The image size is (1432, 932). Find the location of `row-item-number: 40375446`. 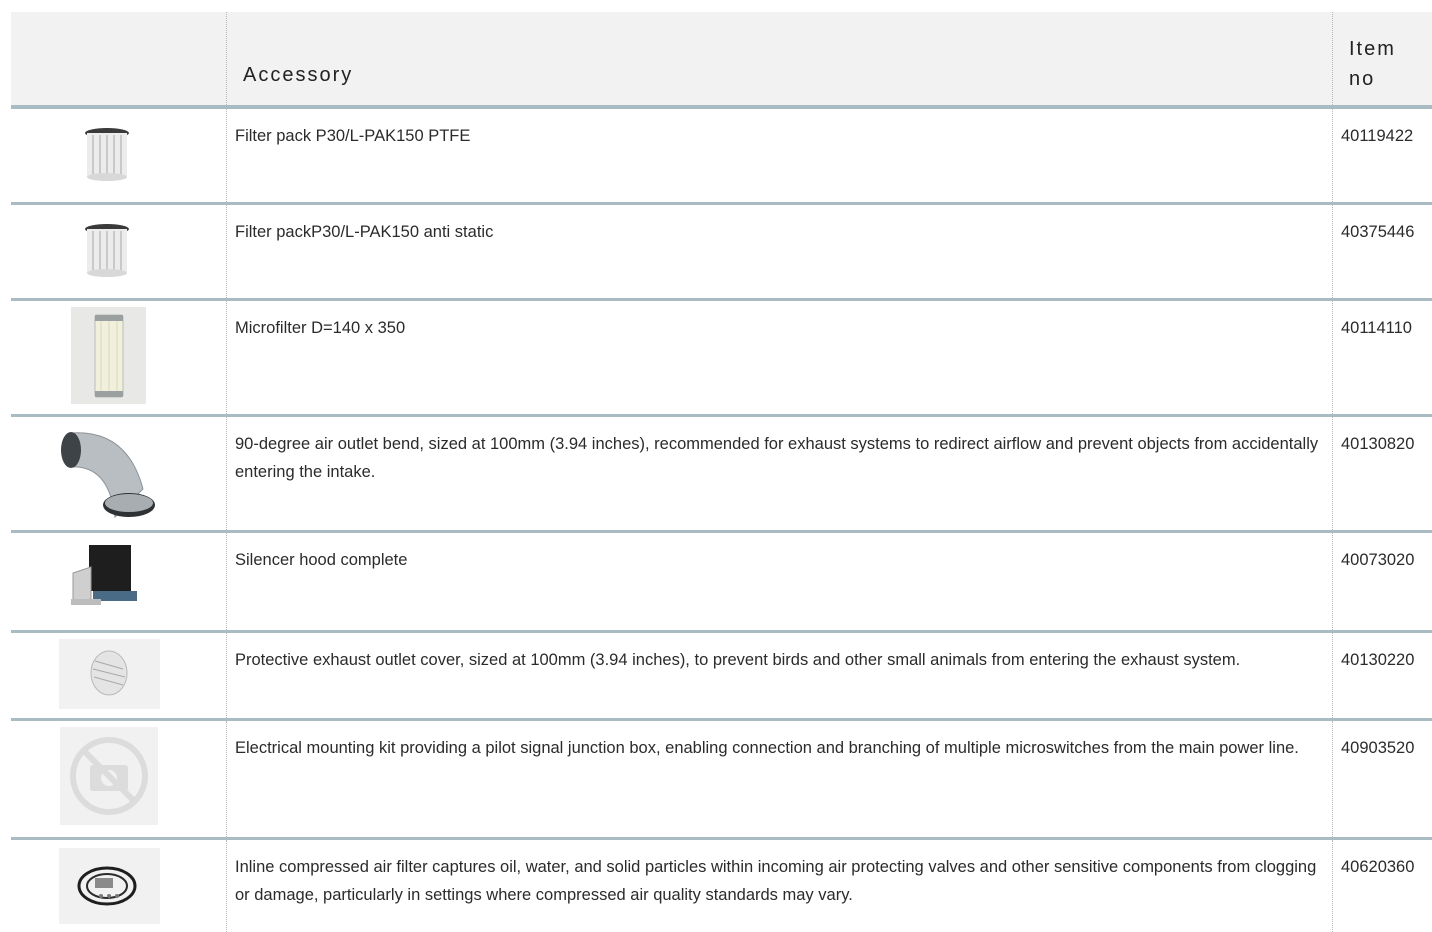

row-item-number: 40375446 is located at coordinates (1378, 232).